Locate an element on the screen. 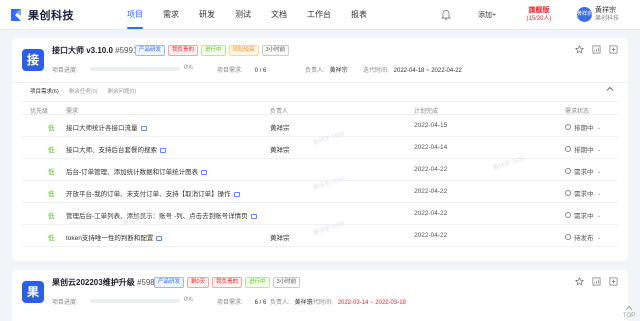 The image size is (640, 321). requirement-title: 接口大师统计各接口流量 is located at coordinates (106, 127).